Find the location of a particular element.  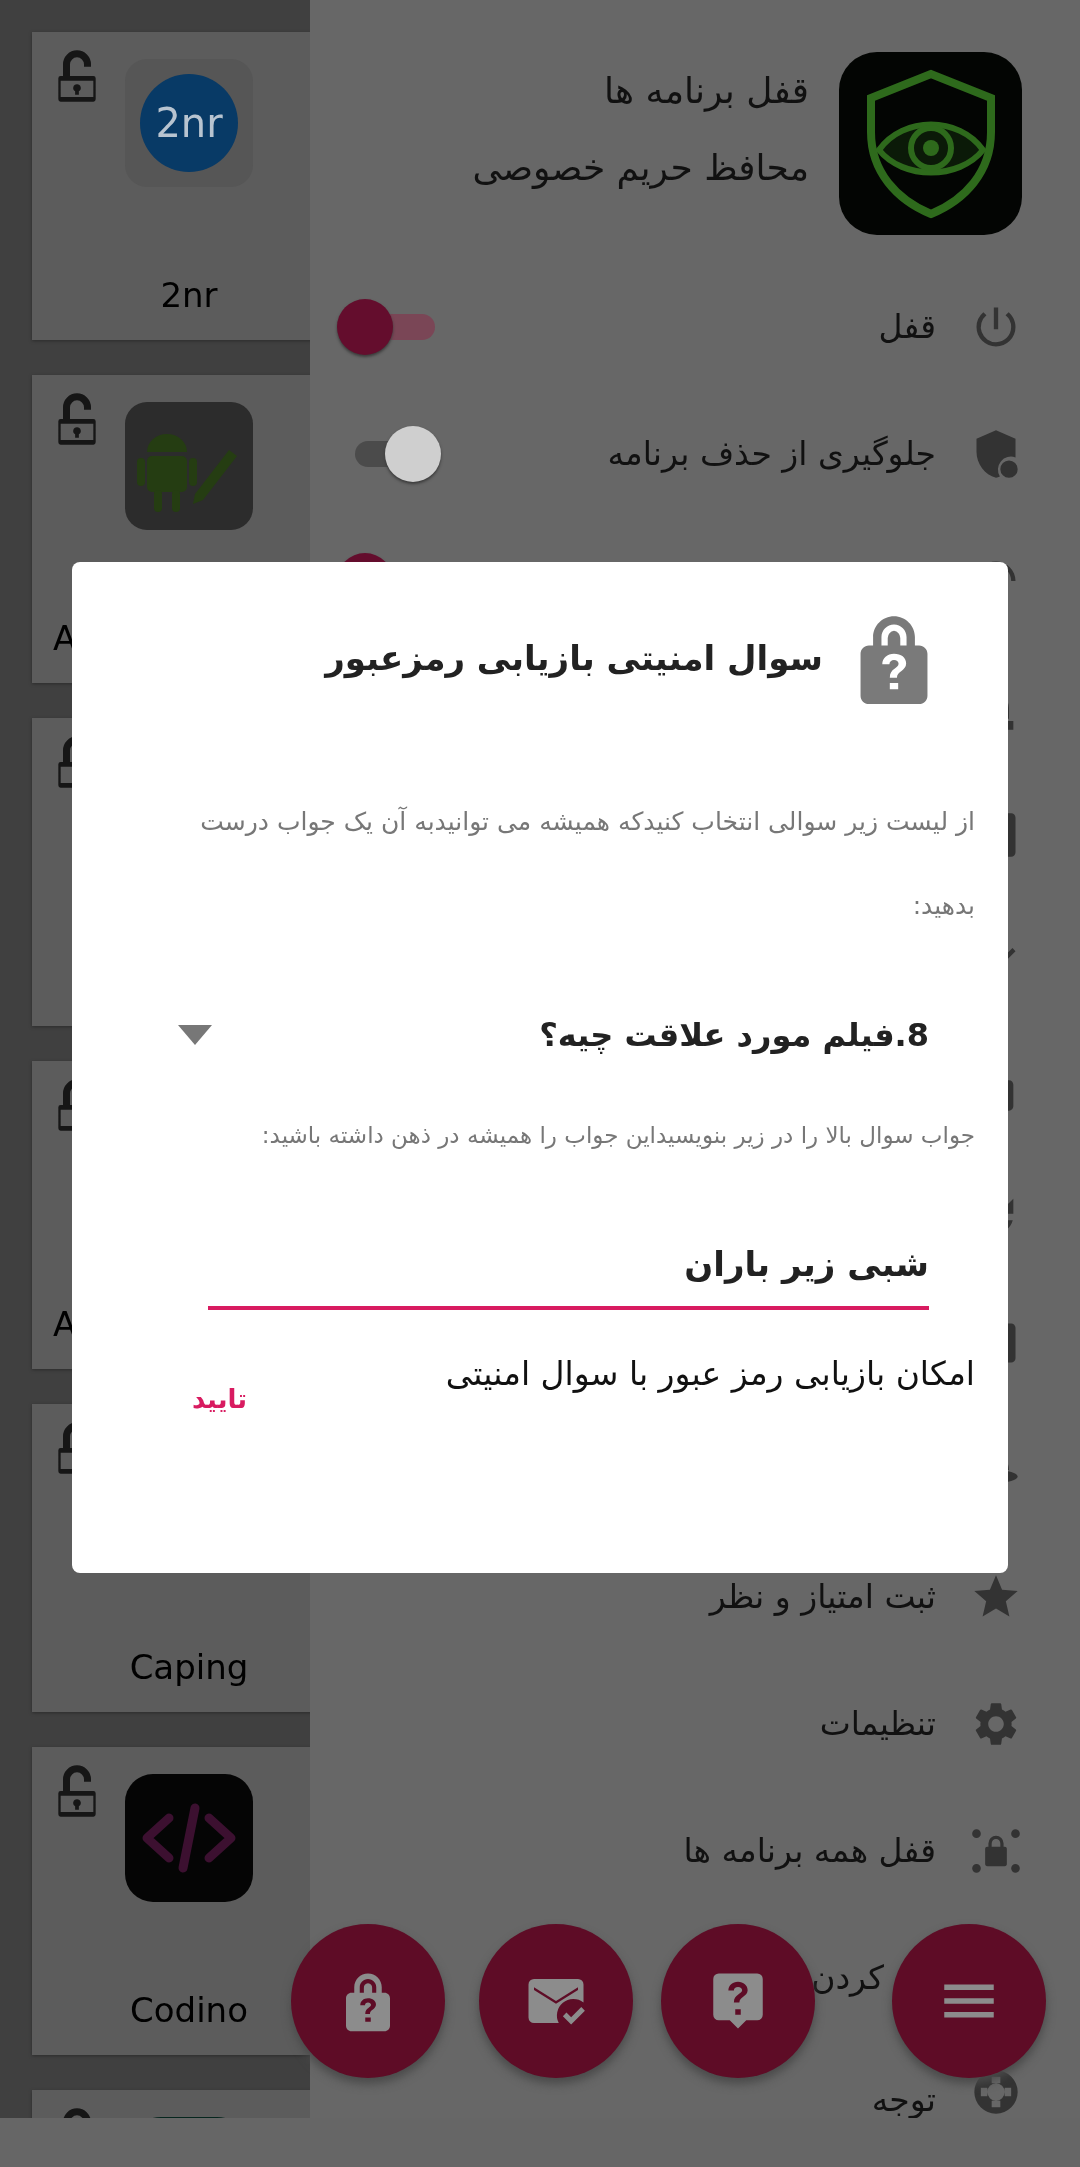

option-label: امکان بازیابی رمز عبور با سوال امنیتی is located at coordinates (710, 1374).